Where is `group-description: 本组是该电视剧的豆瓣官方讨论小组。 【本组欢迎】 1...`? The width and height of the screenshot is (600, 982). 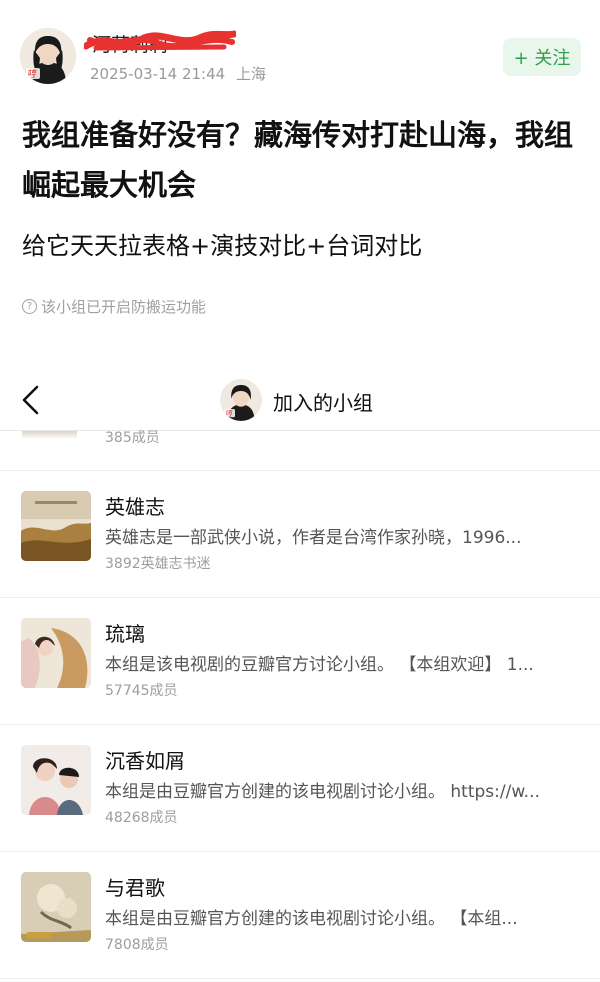
group-description: 本组是该电视剧的豆瓣官方讨论小组。 【本组欢迎】 1... is located at coordinates (319, 665).